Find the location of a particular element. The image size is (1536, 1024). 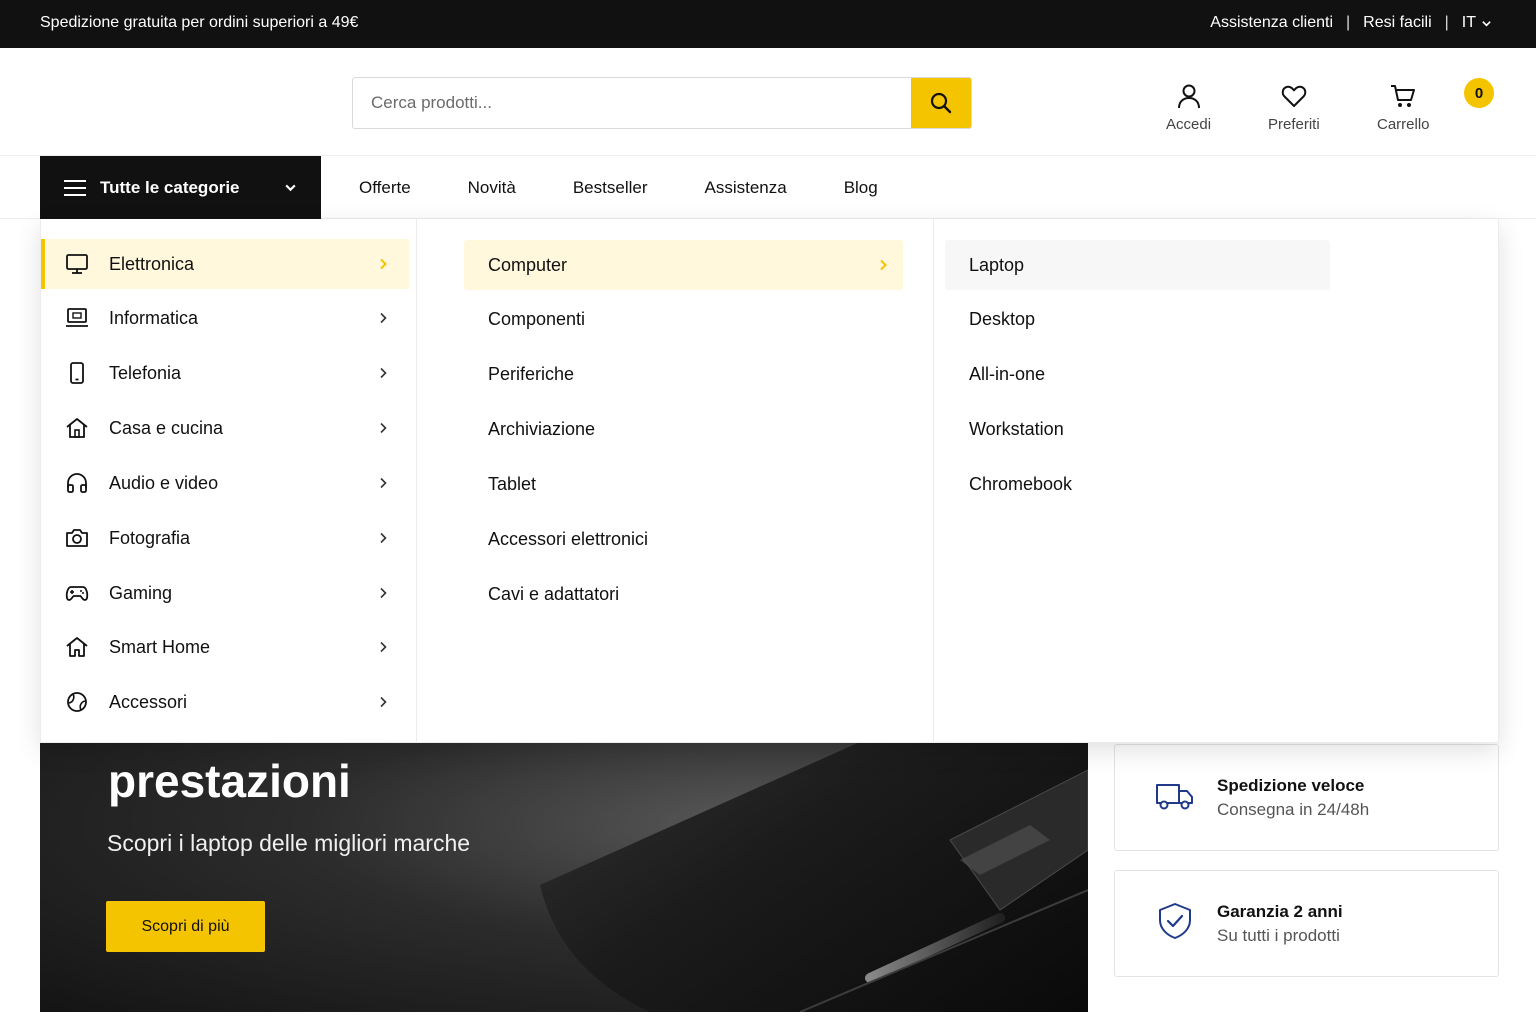

category-label: Informatica is located at coordinates (154, 317).